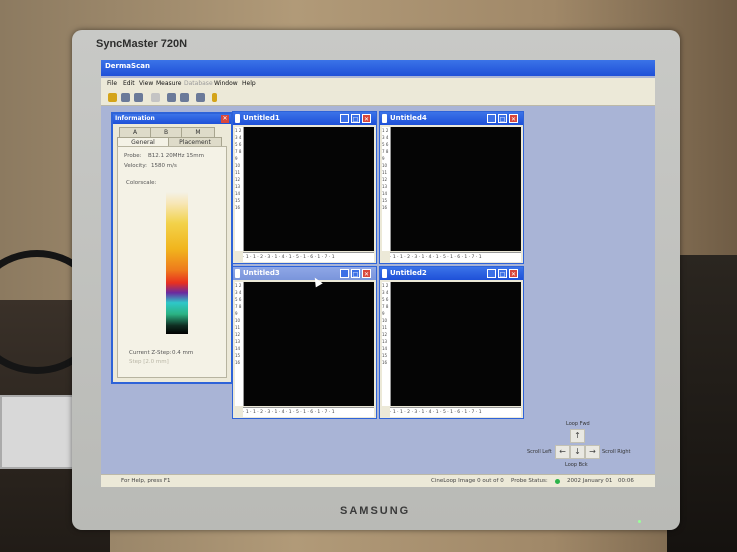  What do you see at coordinates (129, 83) in the screenshot?
I see `menu-edit: Edit` at bounding box center [129, 83].